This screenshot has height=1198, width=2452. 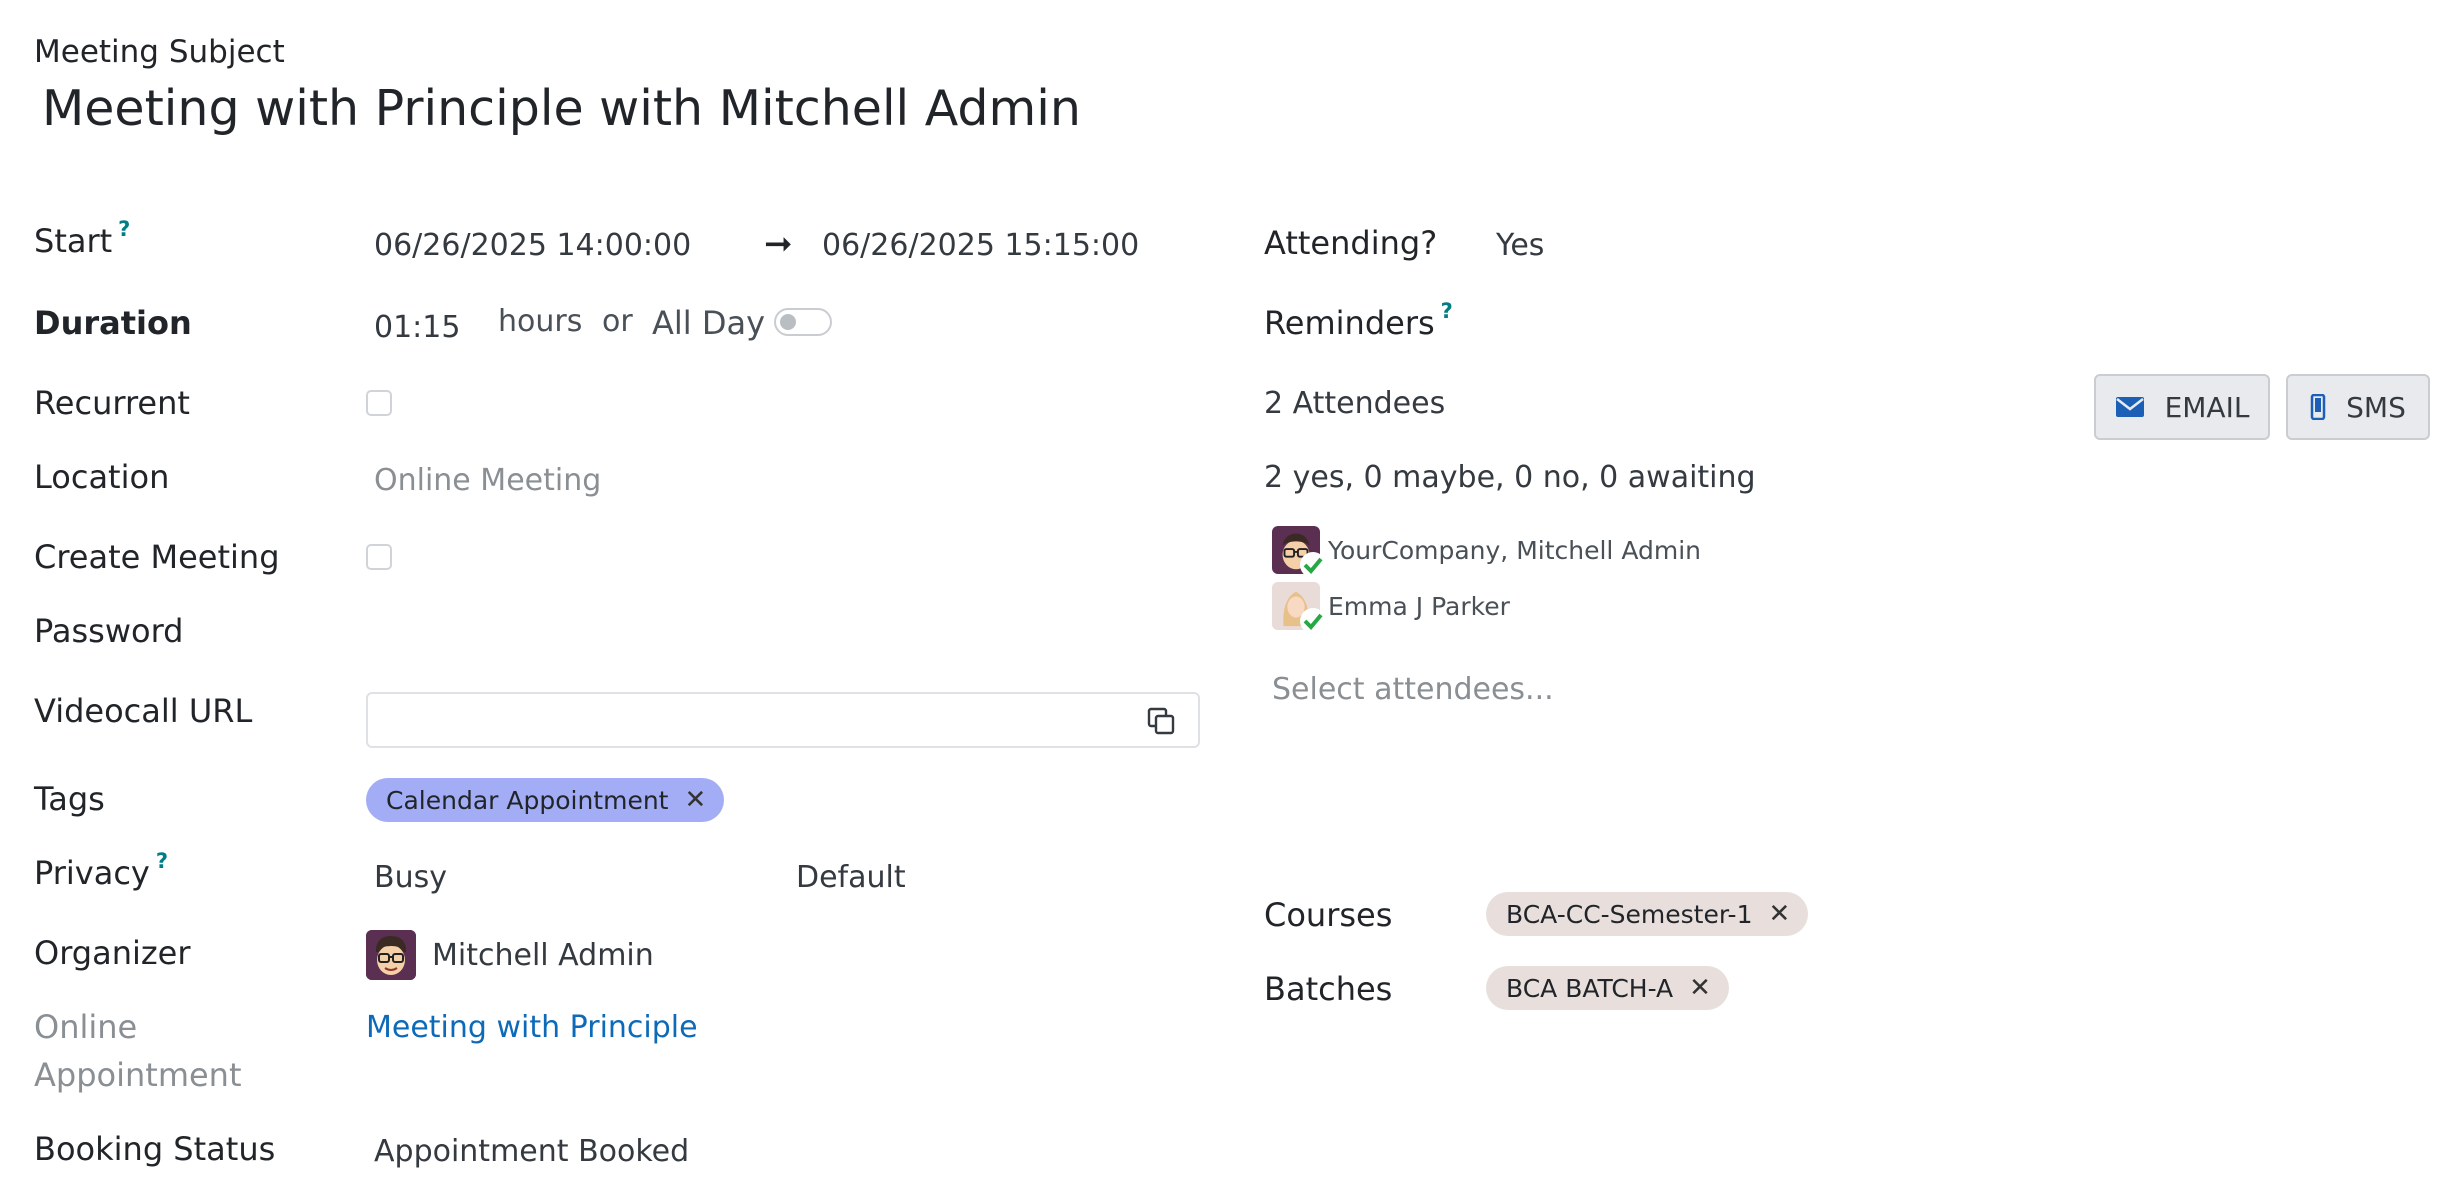 What do you see at coordinates (784, 632) in the screenshot?
I see `password-input` at bounding box center [784, 632].